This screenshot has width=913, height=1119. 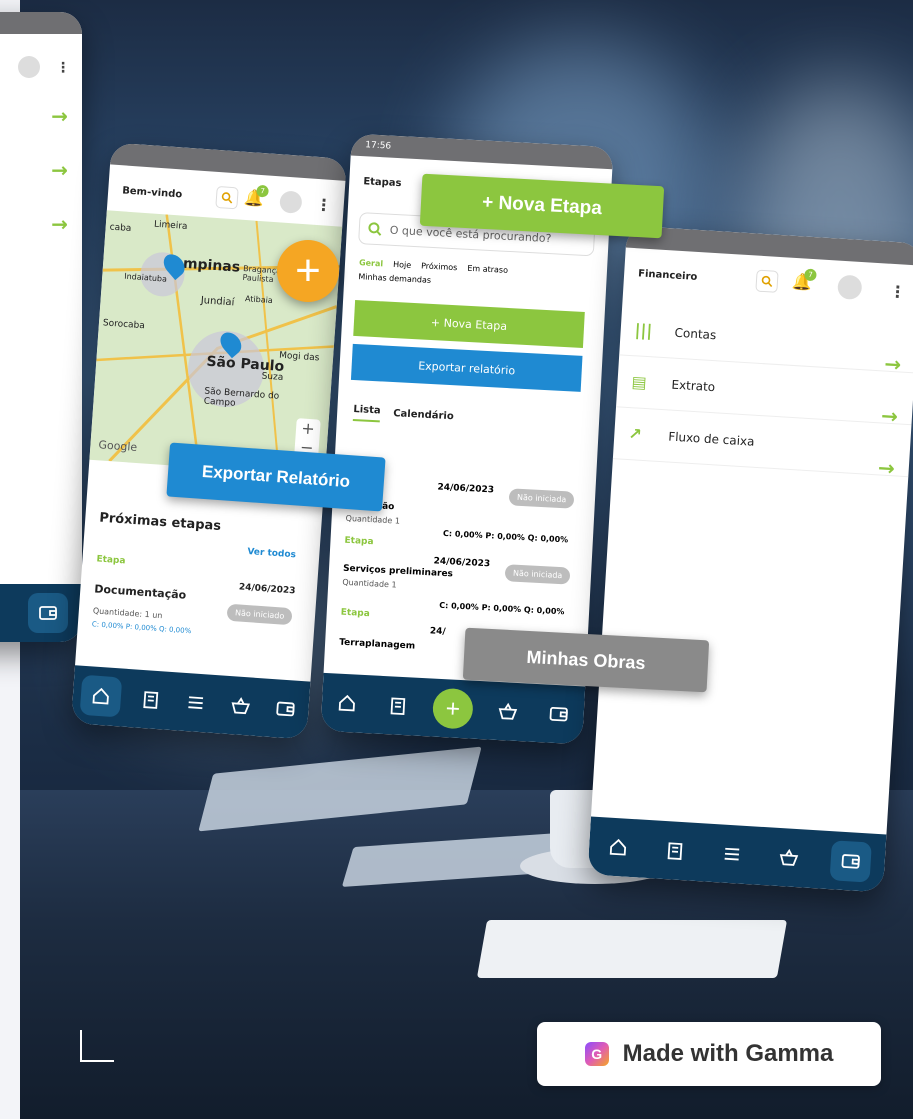 I want to click on map-label: Atibaia, so click(x=259, y=300).